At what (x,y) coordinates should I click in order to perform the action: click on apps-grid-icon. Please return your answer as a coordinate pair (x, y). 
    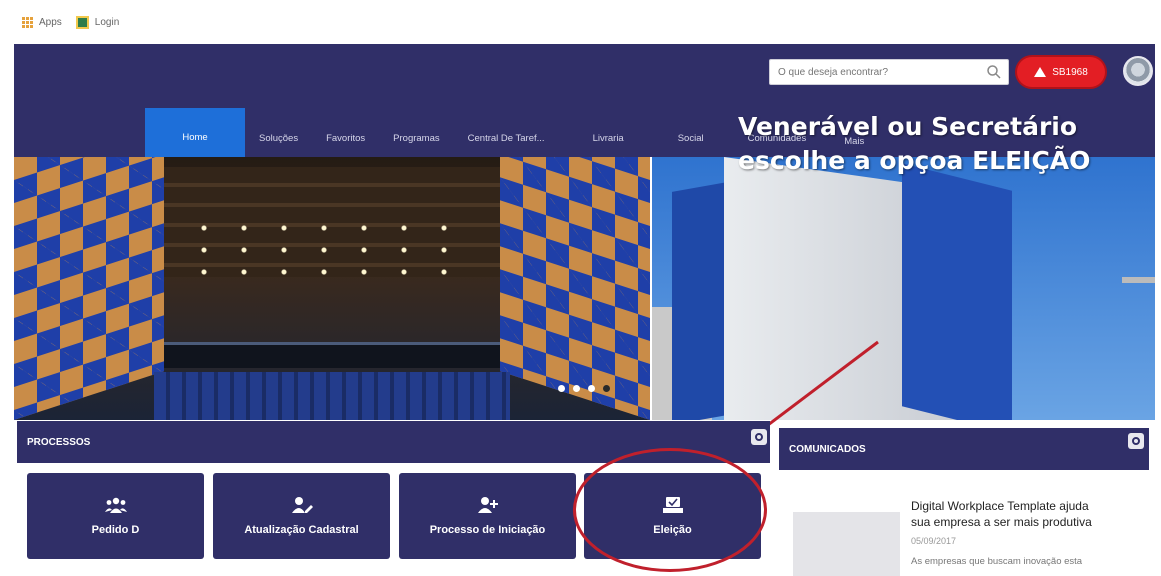
    Looking at the image, I should click on (27, 22).